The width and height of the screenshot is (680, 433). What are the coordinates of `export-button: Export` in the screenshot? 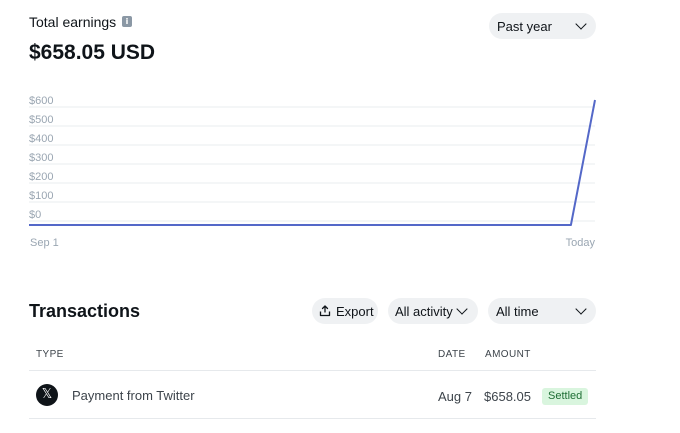 It's located at (345, 311).